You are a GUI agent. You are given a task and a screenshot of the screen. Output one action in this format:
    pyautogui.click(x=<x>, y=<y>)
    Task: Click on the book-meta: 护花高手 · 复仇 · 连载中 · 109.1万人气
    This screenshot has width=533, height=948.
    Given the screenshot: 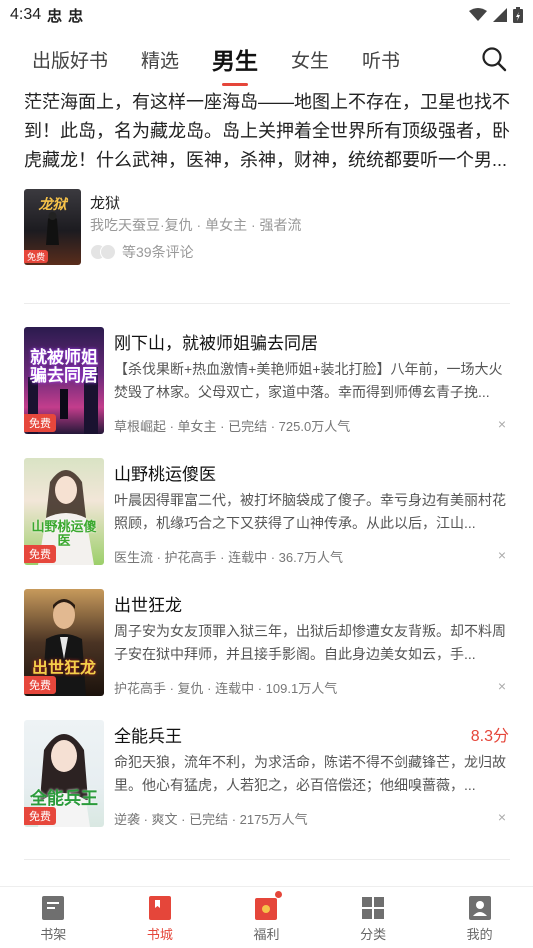 What is the action you would take?
    pyautogui.click(x=226, y=688)
    